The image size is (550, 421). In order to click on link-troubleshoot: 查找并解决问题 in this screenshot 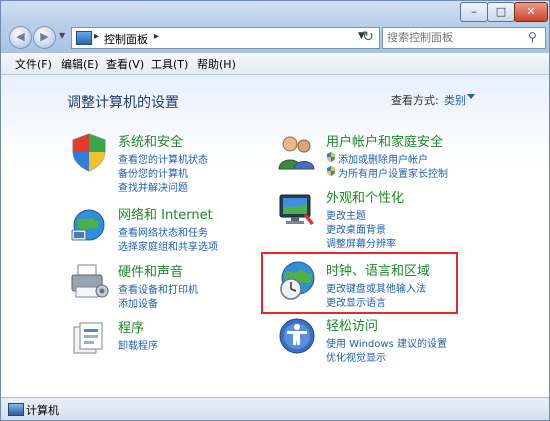, I will do `click(153, 186)`.